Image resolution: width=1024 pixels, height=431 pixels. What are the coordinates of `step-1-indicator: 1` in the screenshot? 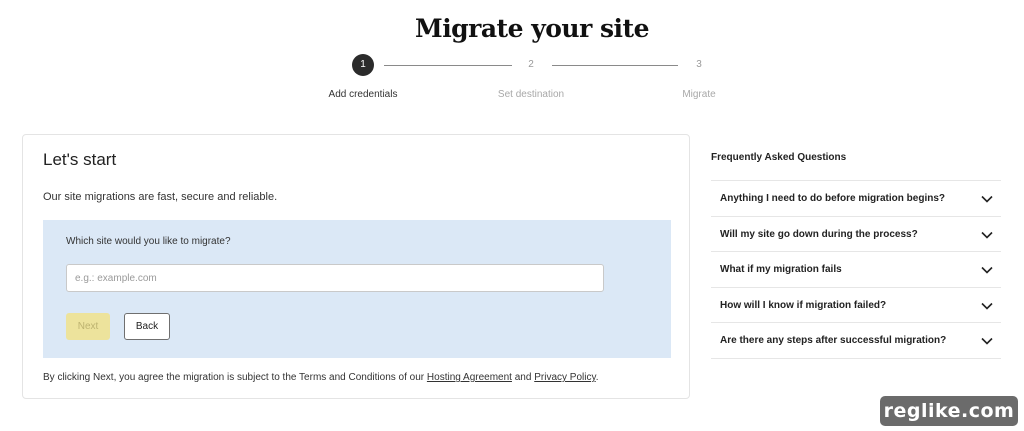 It's located at (363, 65).